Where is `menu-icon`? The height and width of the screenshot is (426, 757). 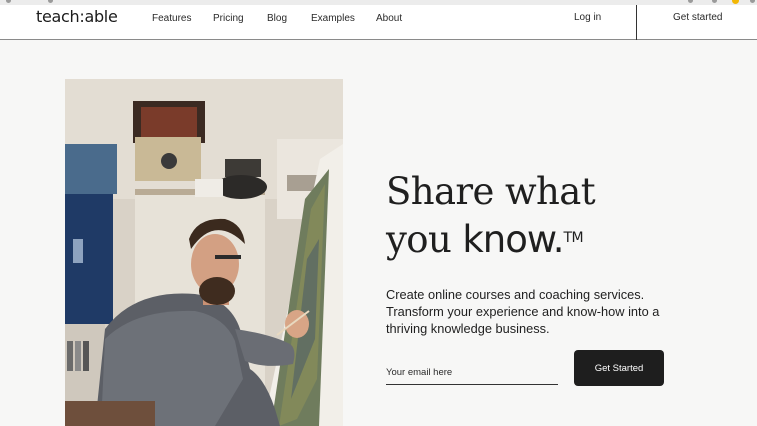 menu-icon is located at coordinates (752, 1).